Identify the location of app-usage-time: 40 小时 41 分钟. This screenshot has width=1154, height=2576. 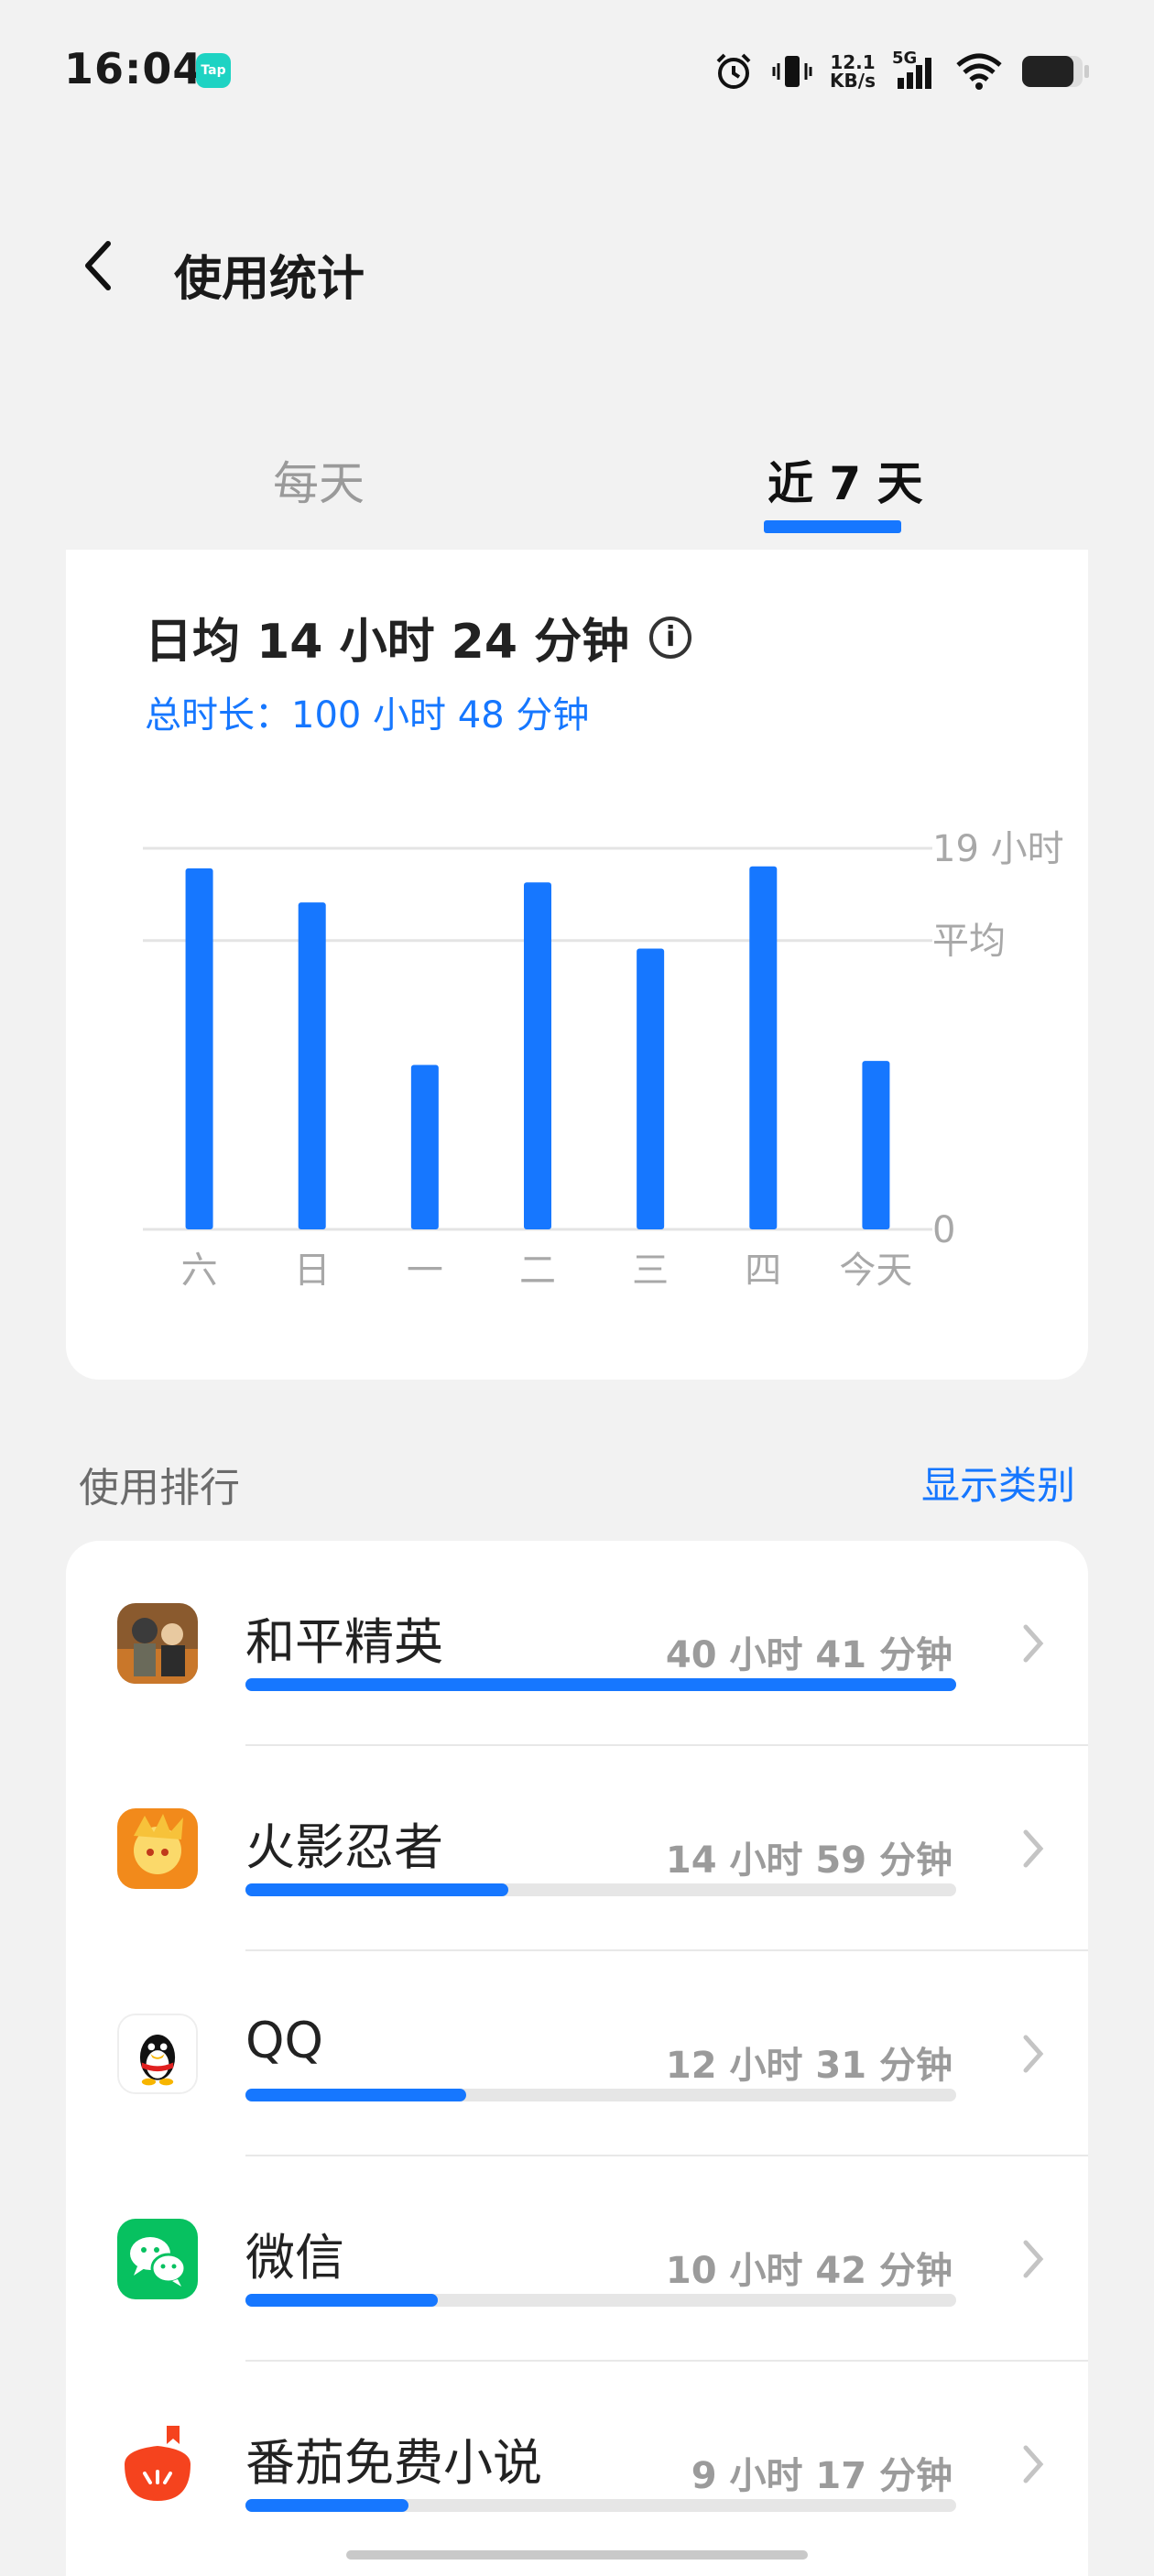
(809, 1655).